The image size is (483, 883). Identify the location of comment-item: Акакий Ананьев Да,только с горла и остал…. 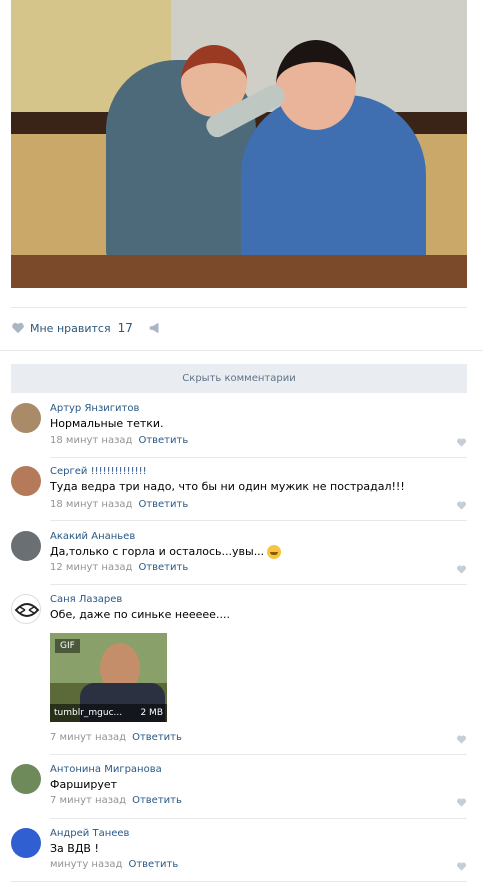
(239, 558).